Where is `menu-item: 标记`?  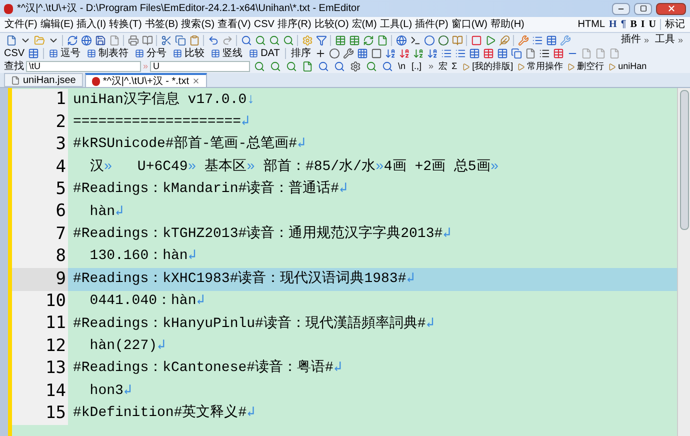 menu-item: 标记 is located at coordinates (675, 24).